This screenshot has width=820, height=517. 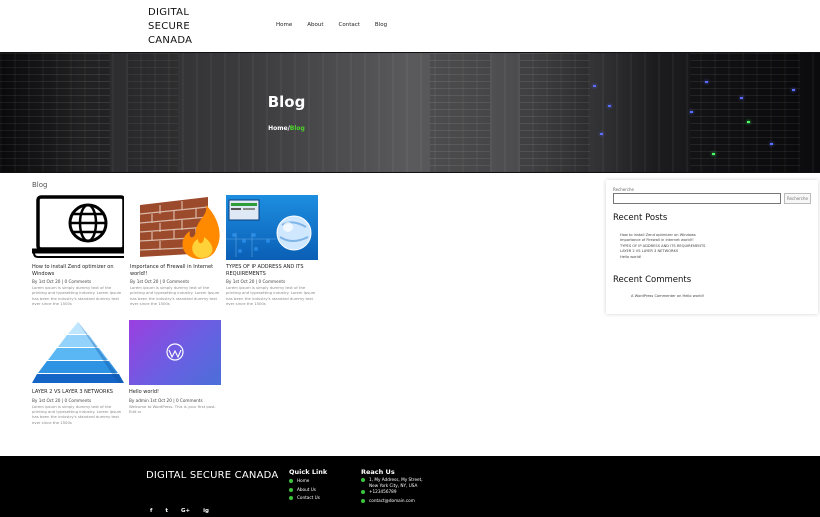 What do you see at coordinates (697, 198) in the screenshot?
I see `search-input` at bounding box center [697, 198].